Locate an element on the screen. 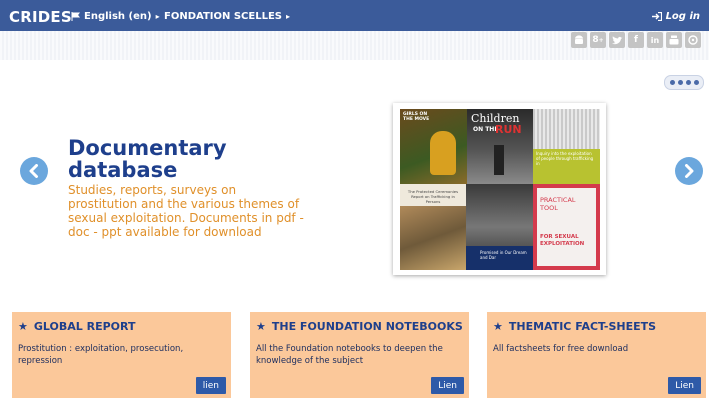  slider-next-button is located at coordinates (689, 171).